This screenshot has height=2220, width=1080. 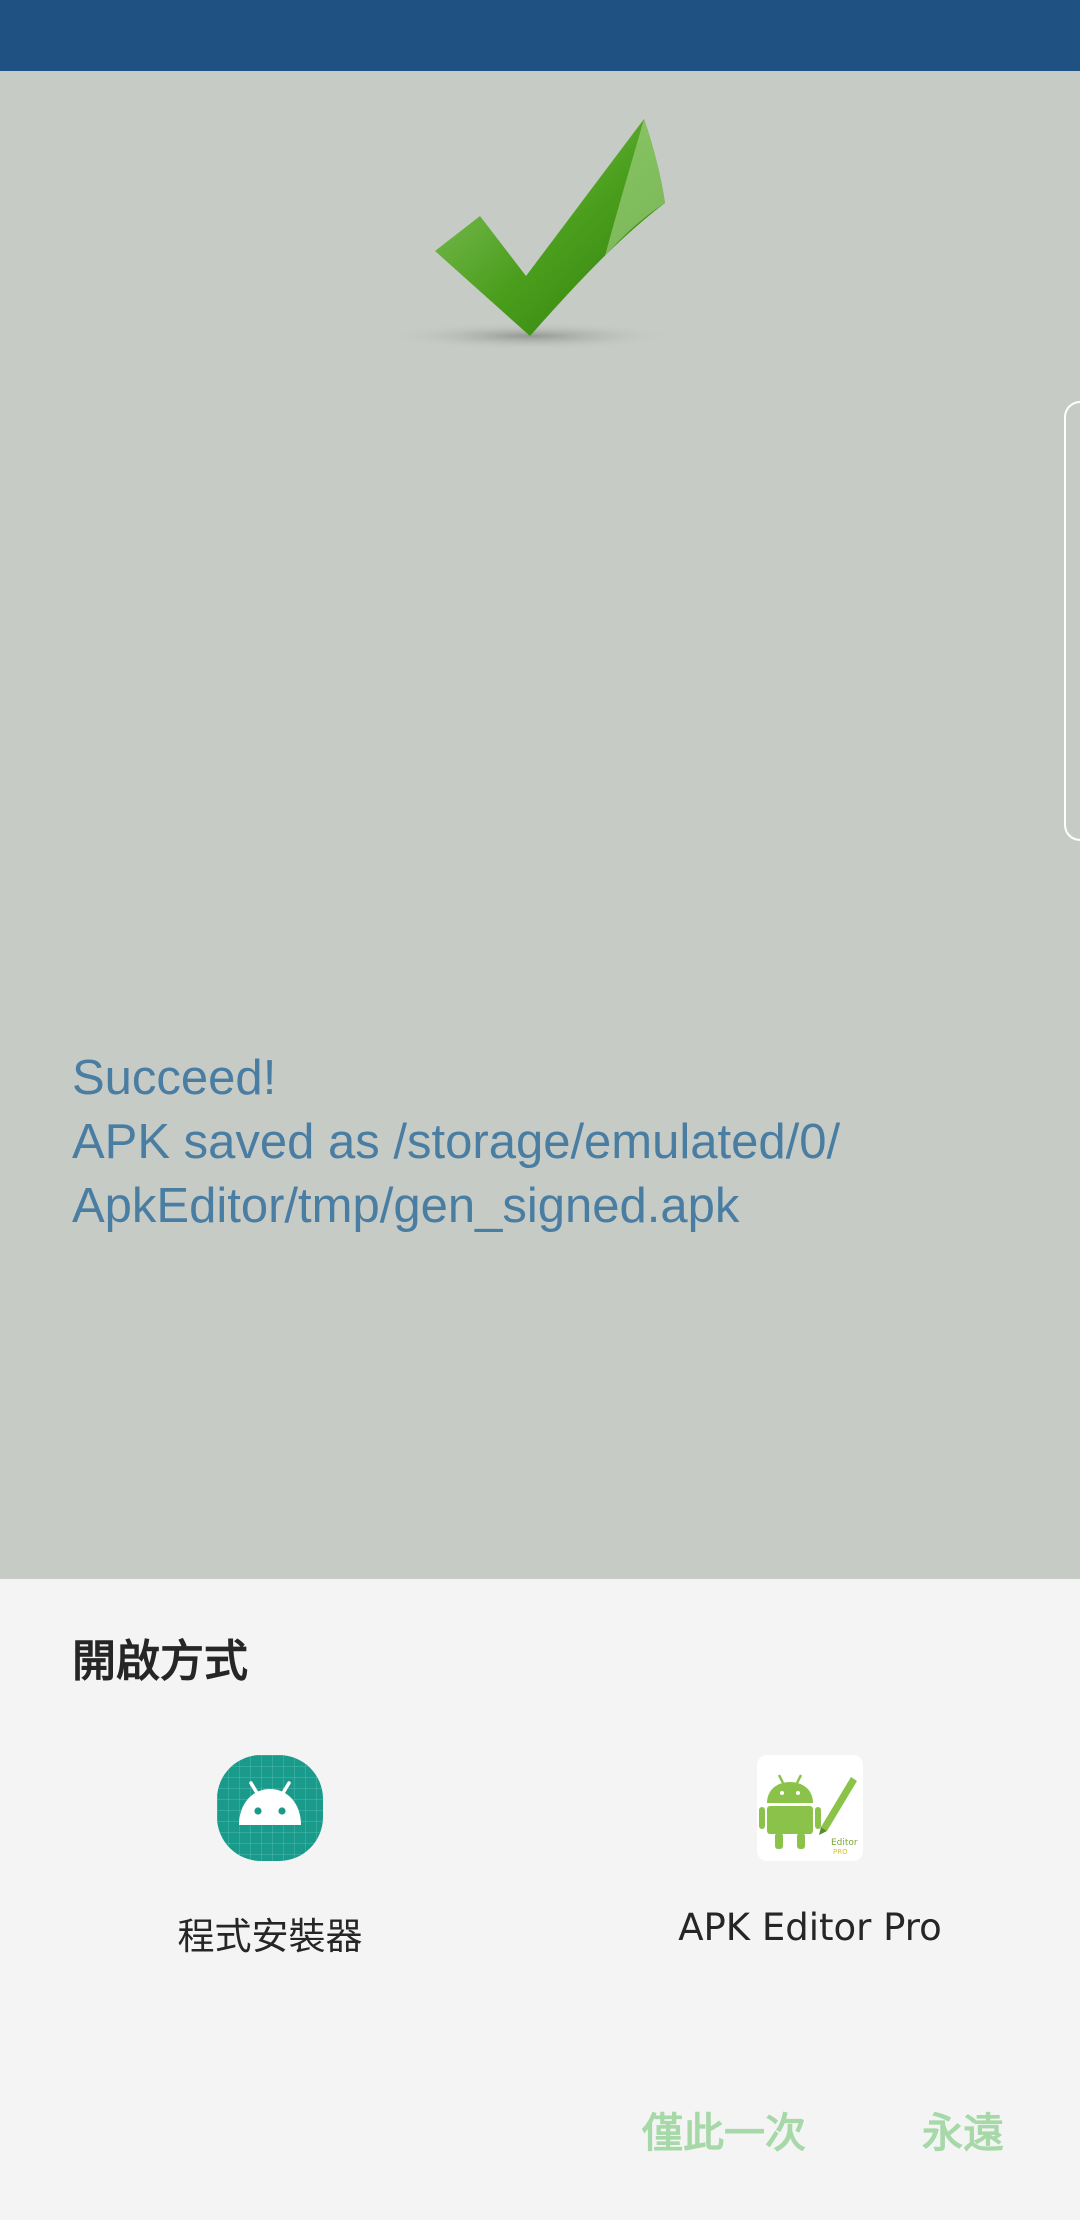 I want to click on app-label: APK Editor Pro, so click(x=810, y=1927).